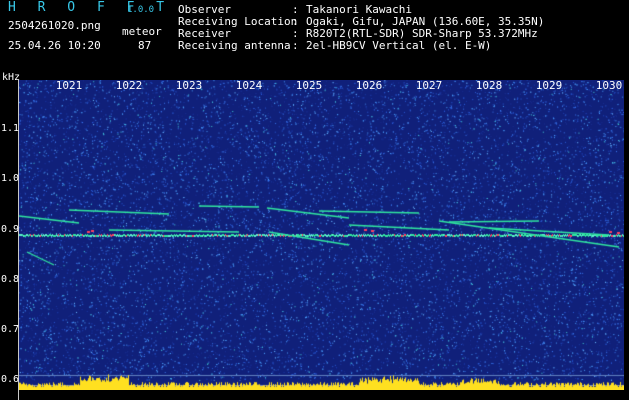 Image resolution: width=629 pixels, height=400 pixels. Describe the element at coordinates (399, 45) in the screenshot. I see `info-value-antenna: 2el-HB9CV Vertical (el. E-W)` at that location.